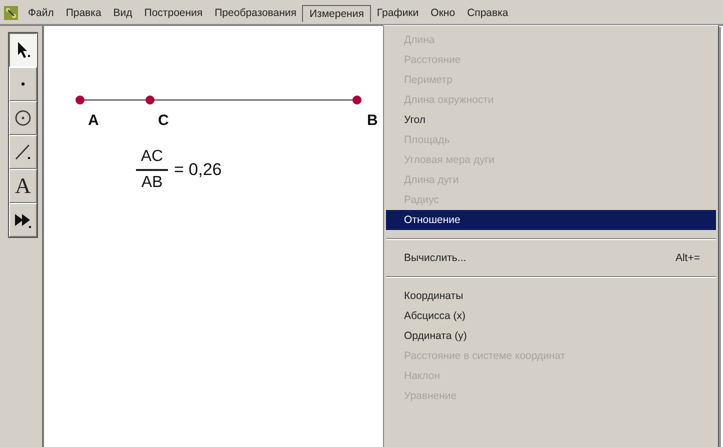 The height and width of the screenshot is (447, 723). I want to click on menu-item: Файл, so click(41, 13).